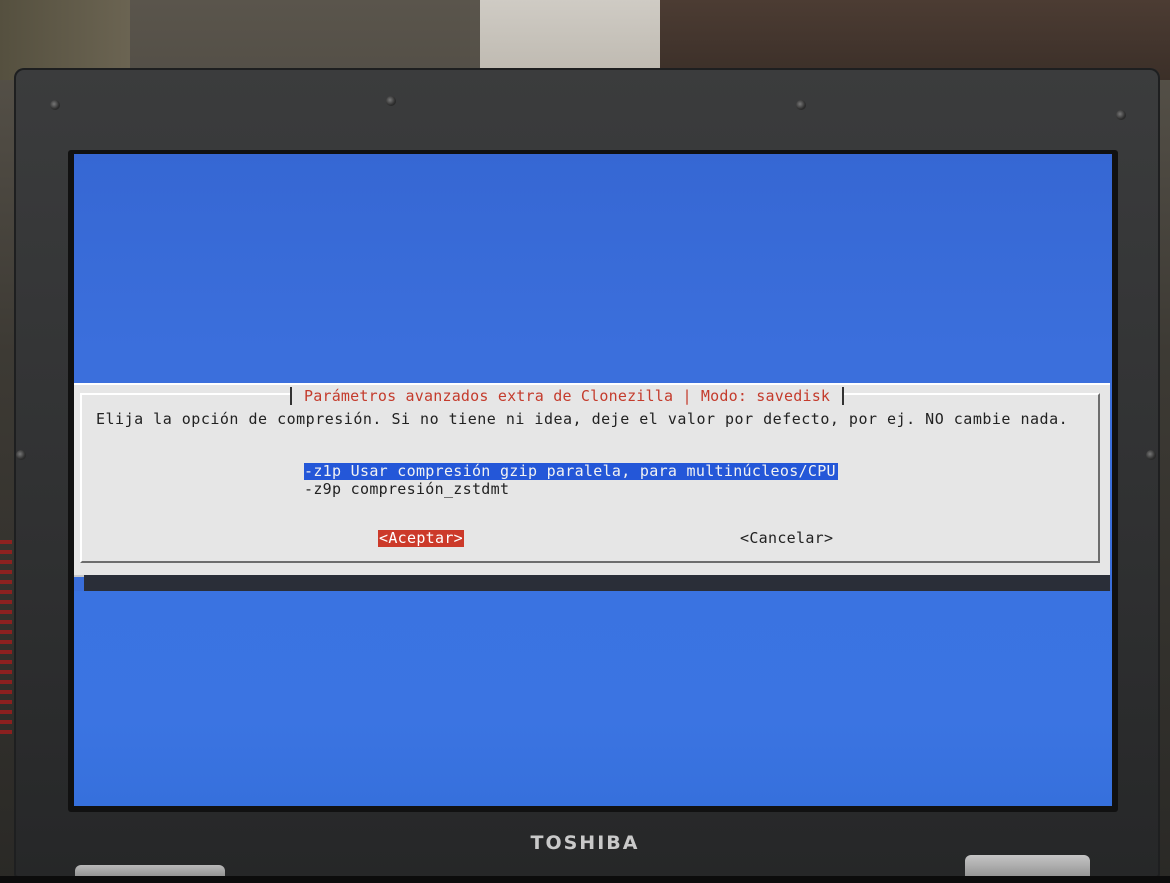  I want to click on laptop-base-edge, so click(585, 879).